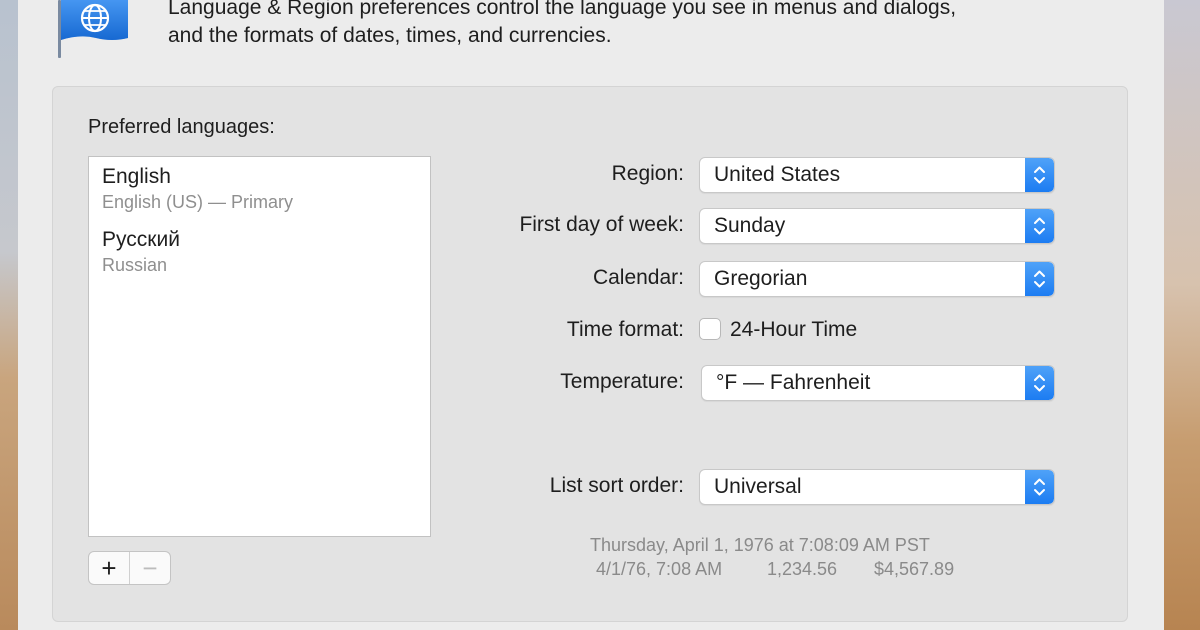  I want to click on language-subtitle: Russian, so click(135, 265).